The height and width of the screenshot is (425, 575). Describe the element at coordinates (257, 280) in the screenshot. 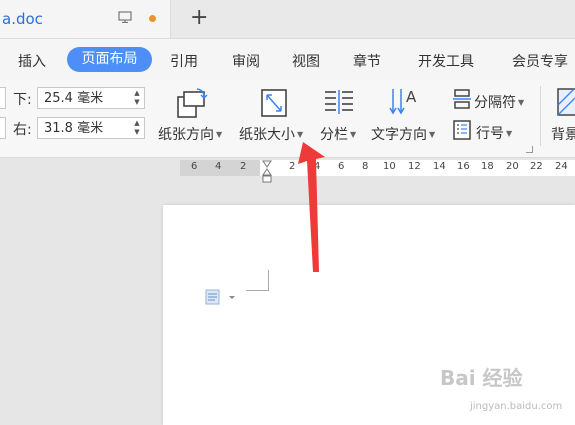

I see `margin-corner-mark` at that location.